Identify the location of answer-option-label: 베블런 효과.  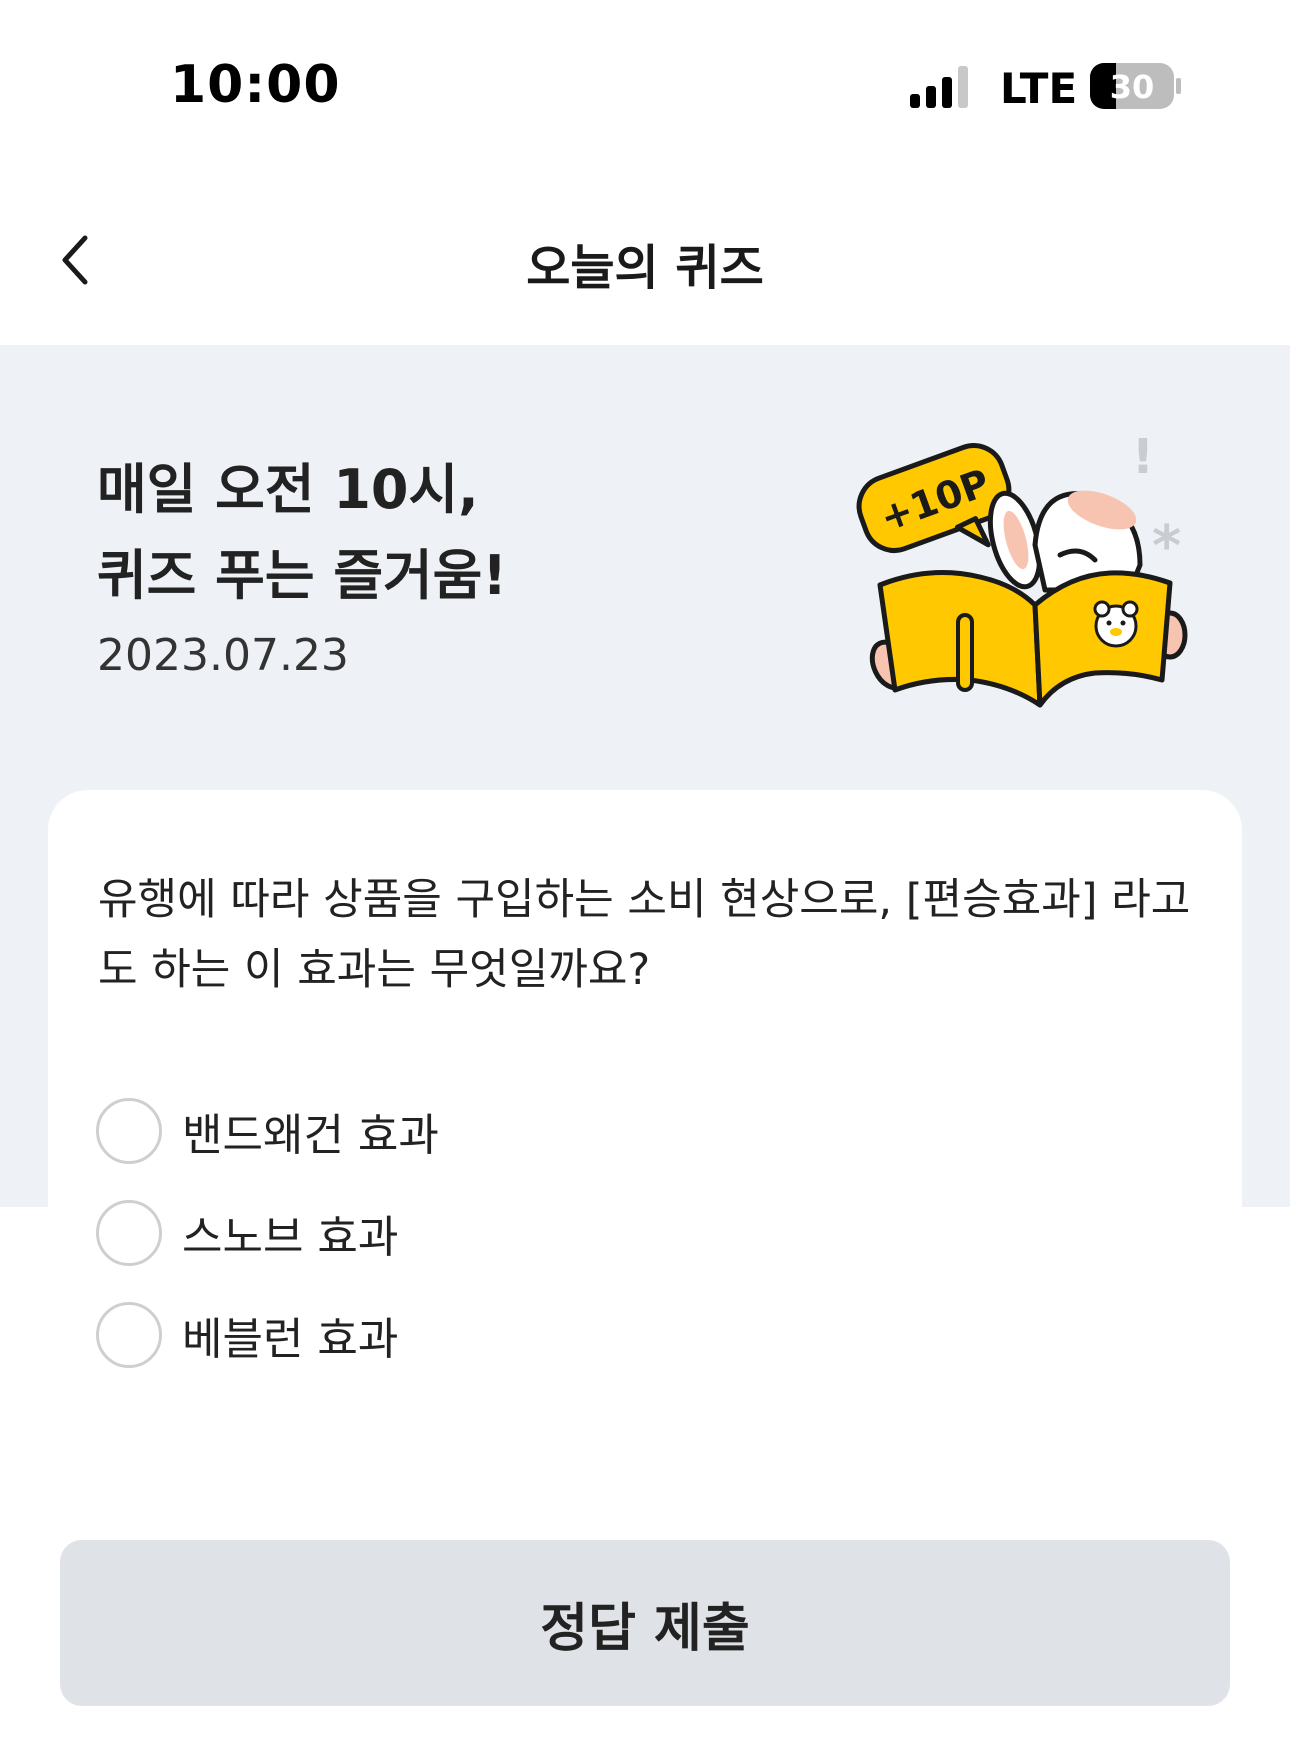
(290, 1339).